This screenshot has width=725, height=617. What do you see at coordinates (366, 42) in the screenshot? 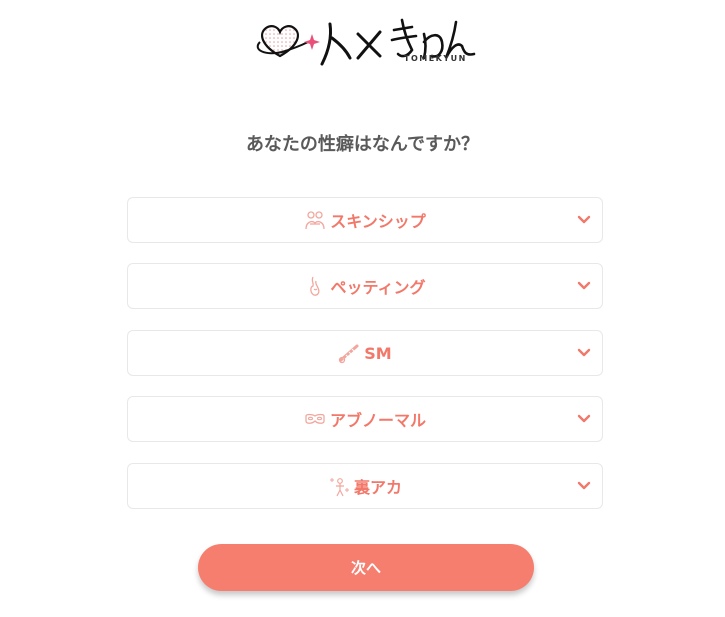
I see `tomekyun-logo` at bounding box center [366, 42].